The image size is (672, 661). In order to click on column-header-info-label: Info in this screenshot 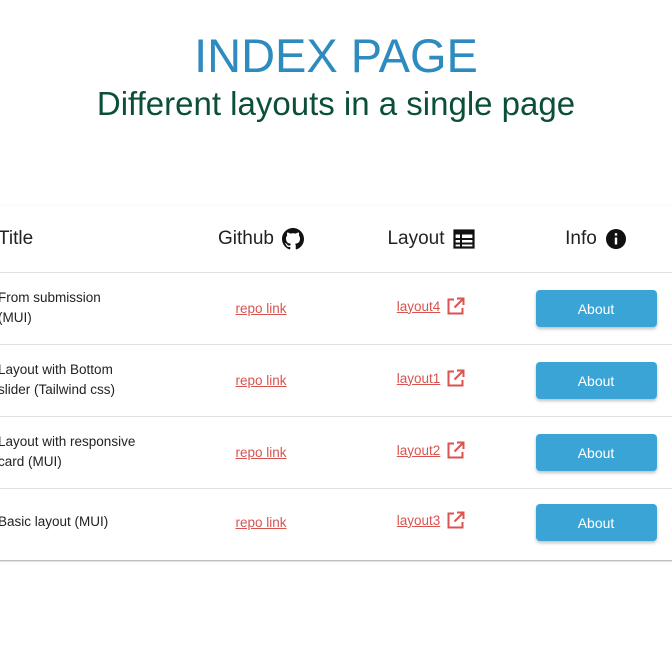, I will do `click(581, 238)`.